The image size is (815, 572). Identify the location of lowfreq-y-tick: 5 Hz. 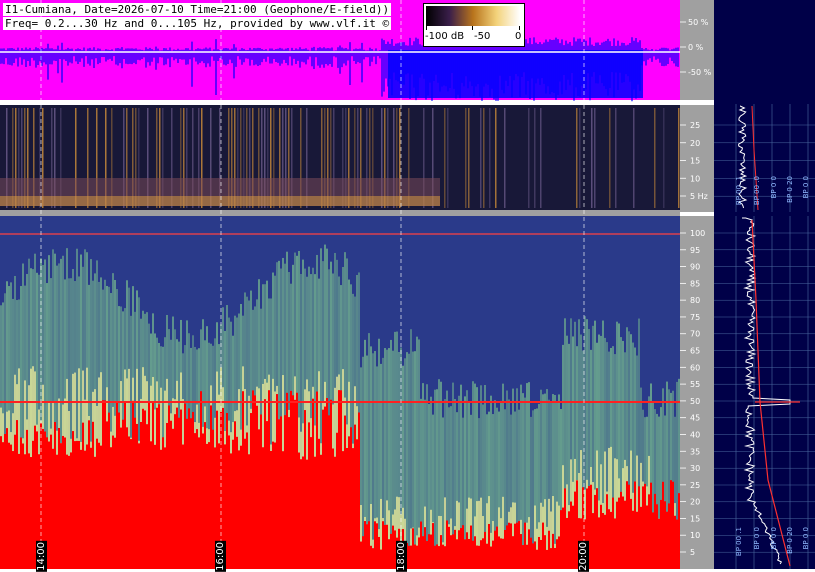
(699, 196).